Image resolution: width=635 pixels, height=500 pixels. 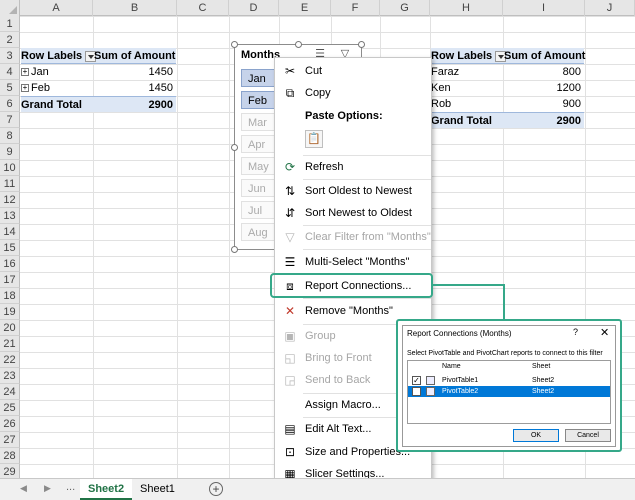 What do you see at coordinates (10, 24) in the screenshot?
I see `row-header: 1` at bounding box center [10, 24].